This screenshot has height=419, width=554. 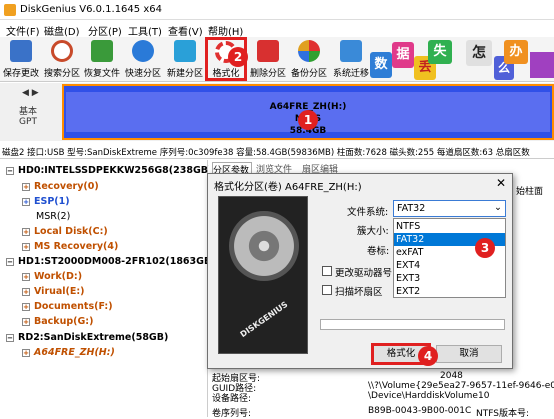 I want to click on change-drive-letter-checkbox, so click(x=327, y=271).